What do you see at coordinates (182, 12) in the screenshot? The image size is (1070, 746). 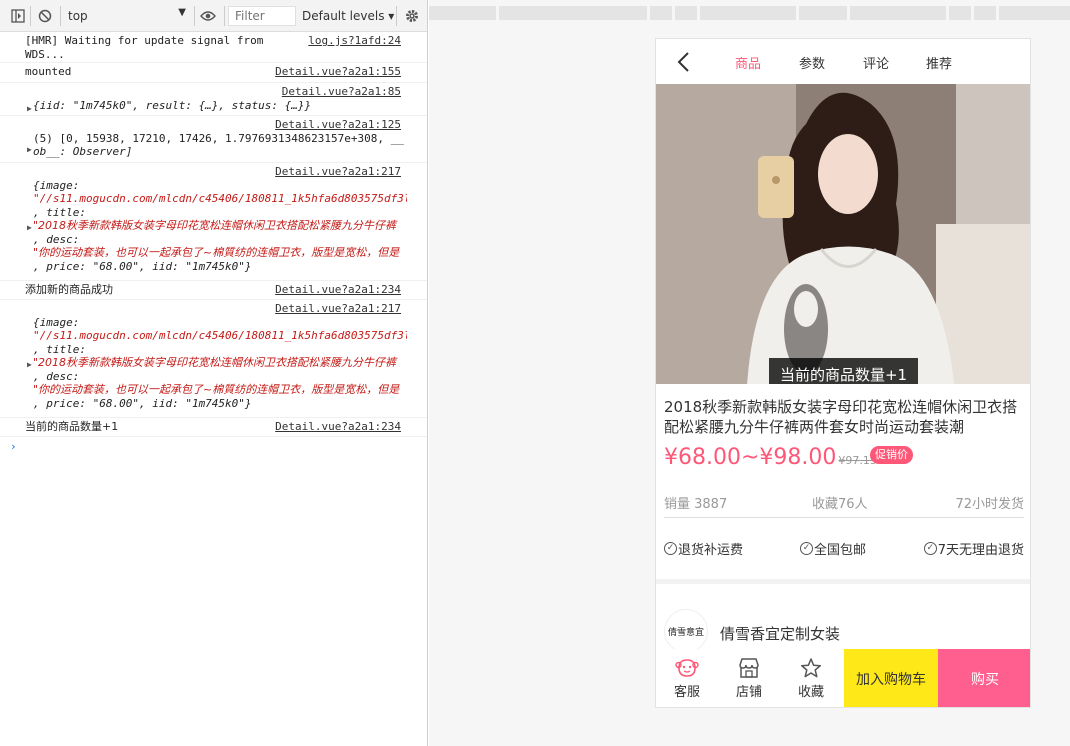 I see `chevron-down-icon: ▼` at bounding box center [182, 12].